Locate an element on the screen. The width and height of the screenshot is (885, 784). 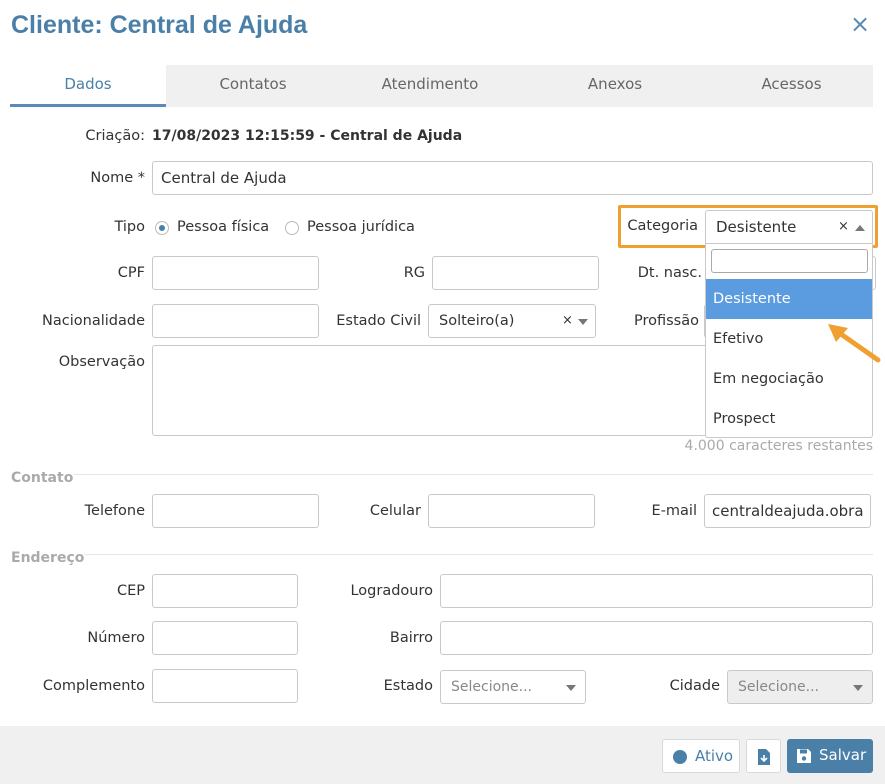
nome-label: Nome * is located at coordinates (117, 178).